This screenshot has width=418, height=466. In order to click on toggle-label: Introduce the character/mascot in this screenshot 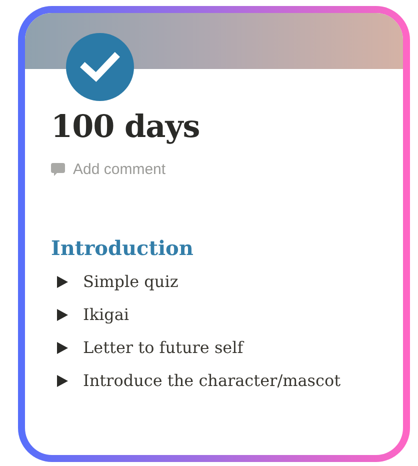, I will do `click(212, 380)`.